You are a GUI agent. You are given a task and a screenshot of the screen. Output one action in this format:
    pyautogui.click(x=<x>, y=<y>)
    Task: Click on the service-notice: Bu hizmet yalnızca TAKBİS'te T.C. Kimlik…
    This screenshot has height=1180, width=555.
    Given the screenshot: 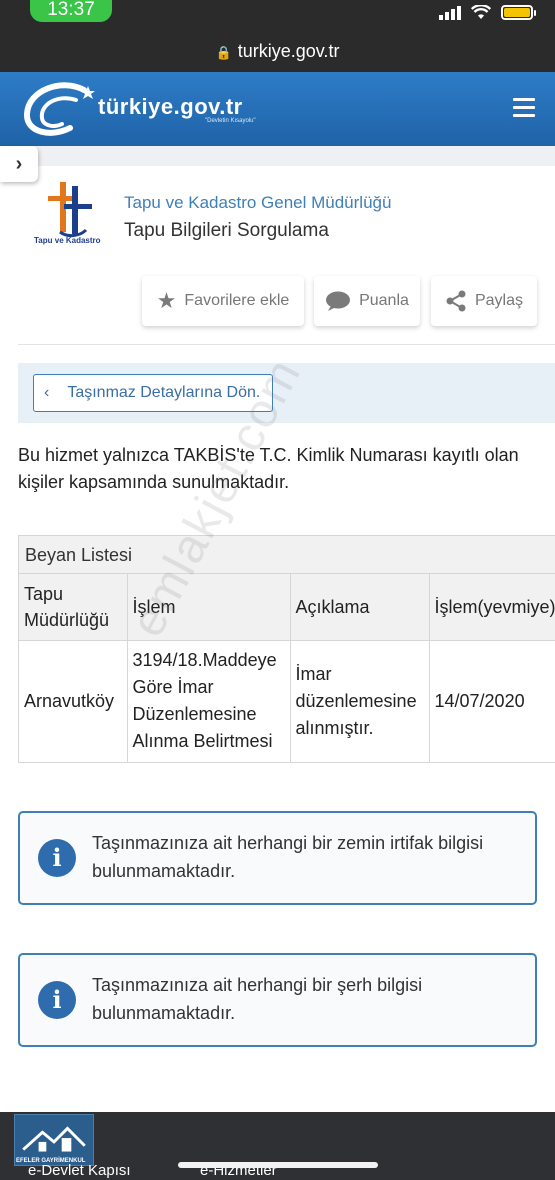 What is the action you would take?
    pyautogui.click(x=268, y=468)
    